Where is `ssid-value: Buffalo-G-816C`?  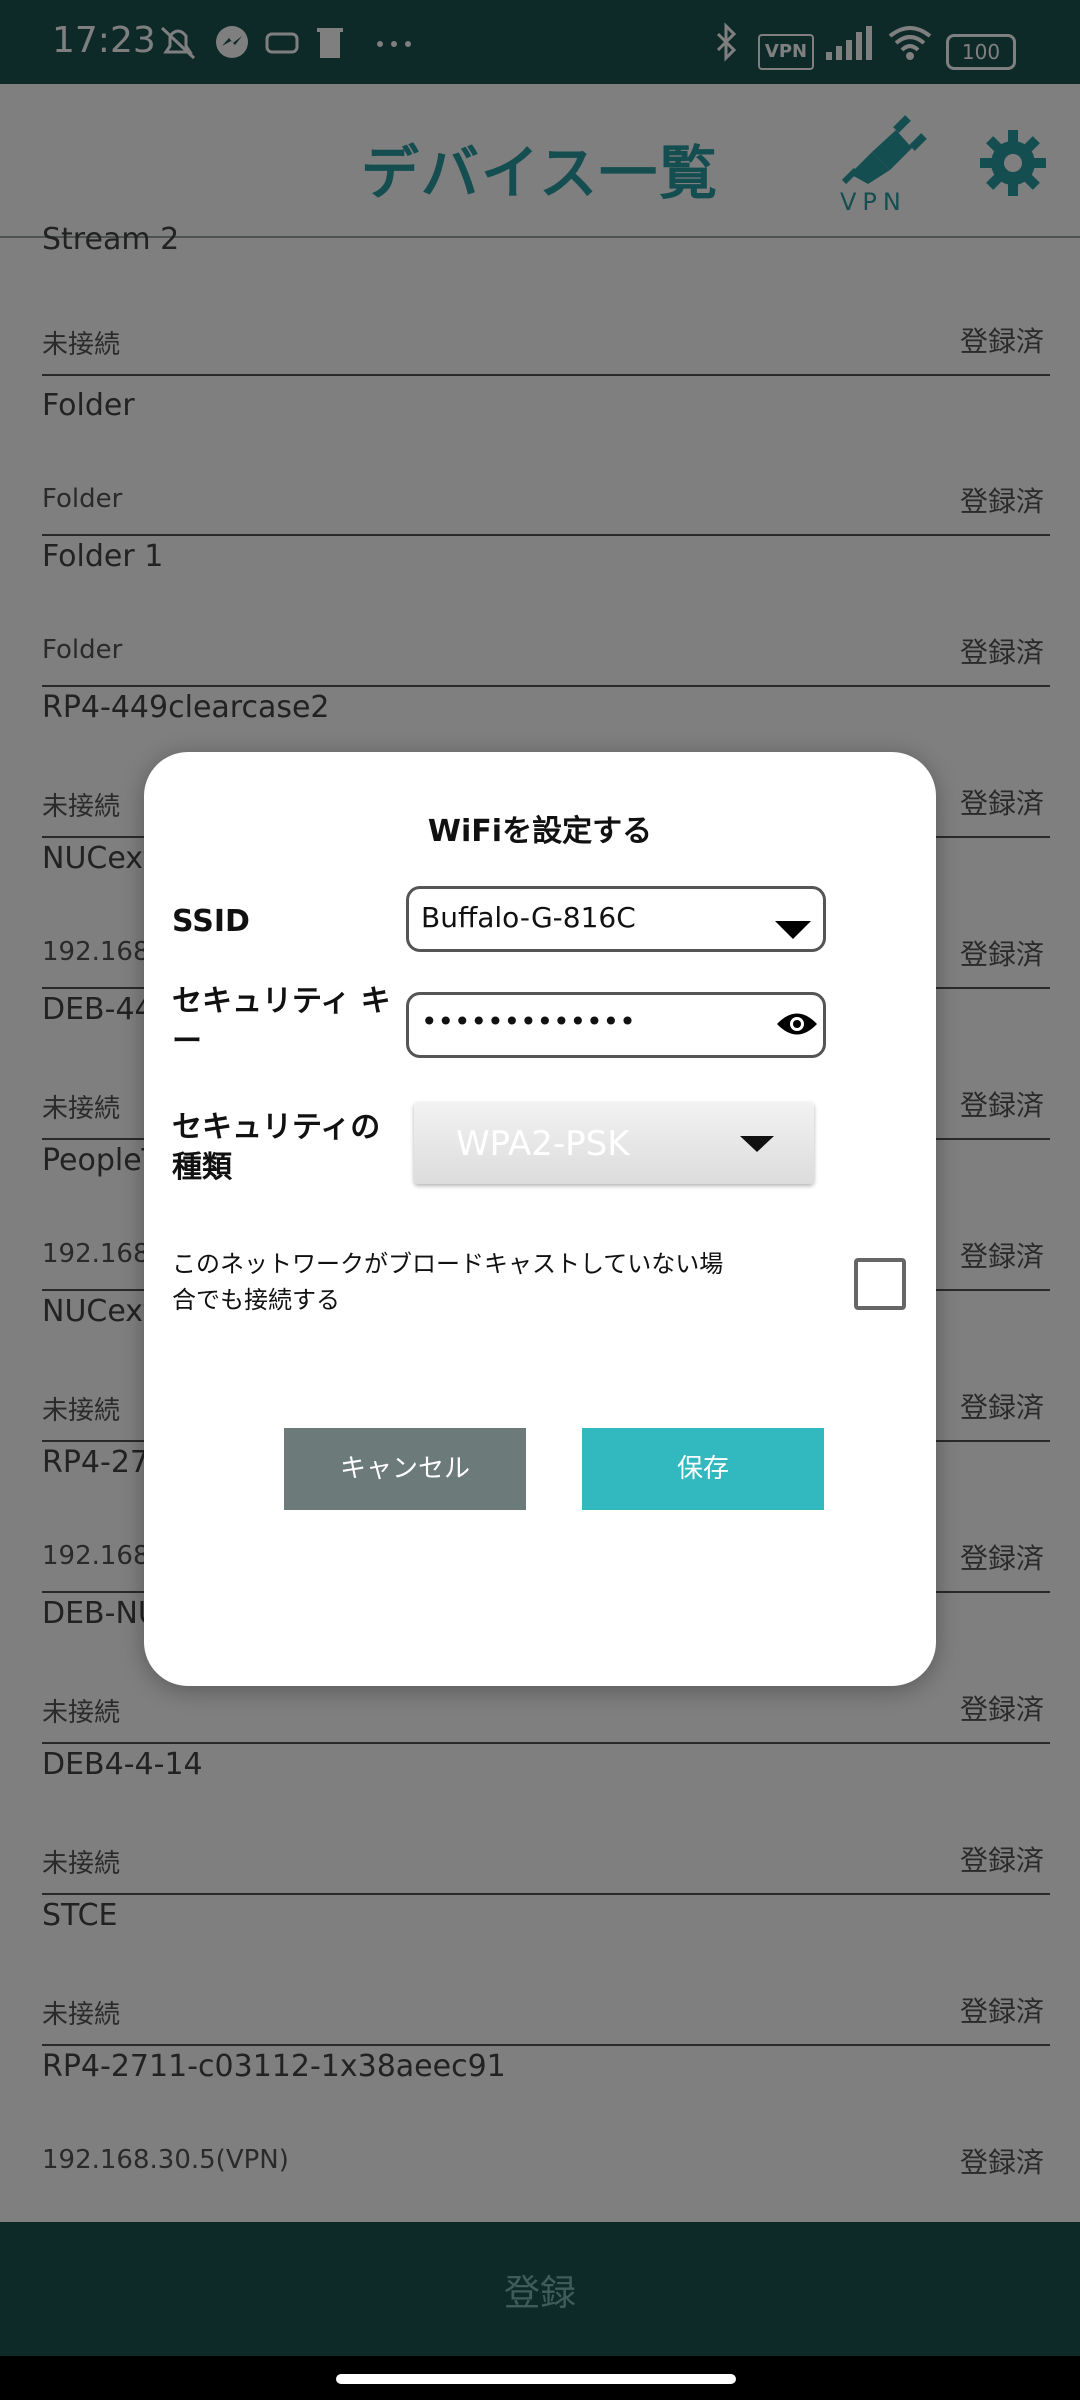 ssid-value: Buffalo-G-816C is located at coordinates (528, 917).